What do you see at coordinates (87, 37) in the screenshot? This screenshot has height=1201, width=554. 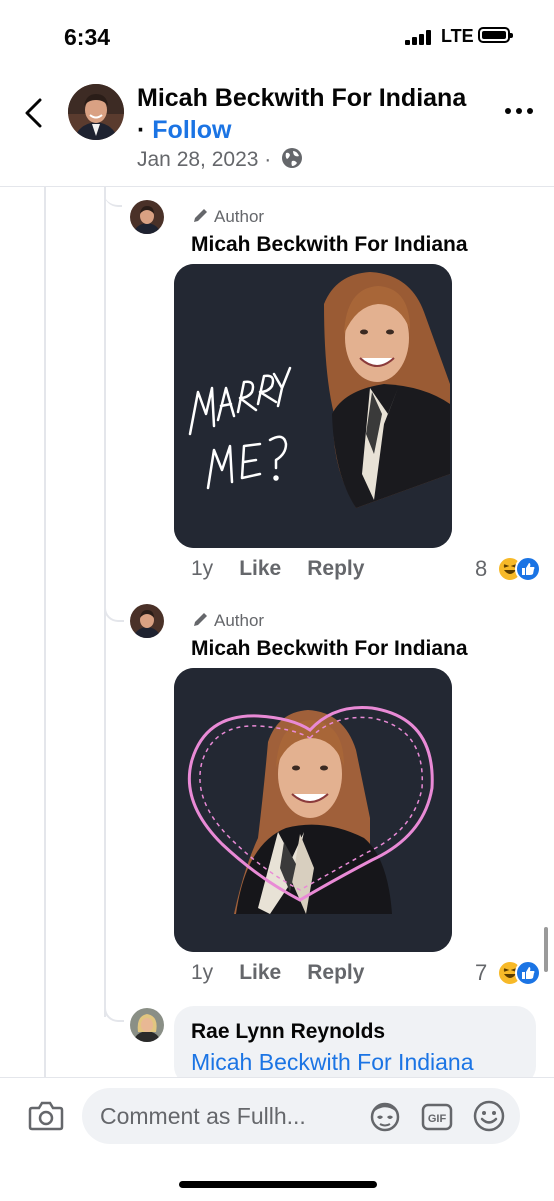 I see `status-time: 6:34` at bounding box center [87, 37].